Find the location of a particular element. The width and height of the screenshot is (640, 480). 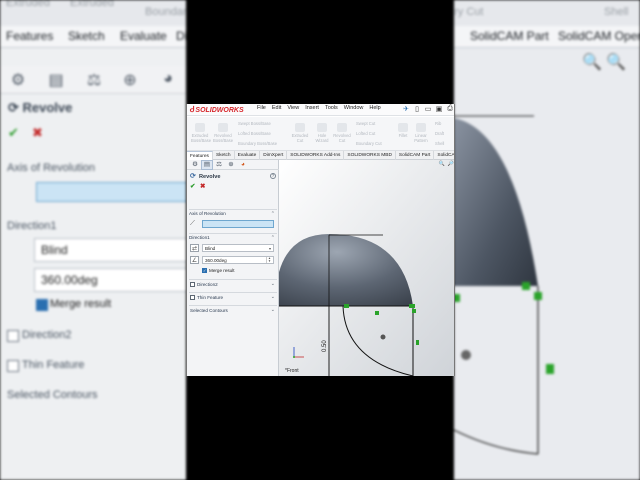

extruded-cut-button: Extruded Cut is located at coordinates (300, 133).